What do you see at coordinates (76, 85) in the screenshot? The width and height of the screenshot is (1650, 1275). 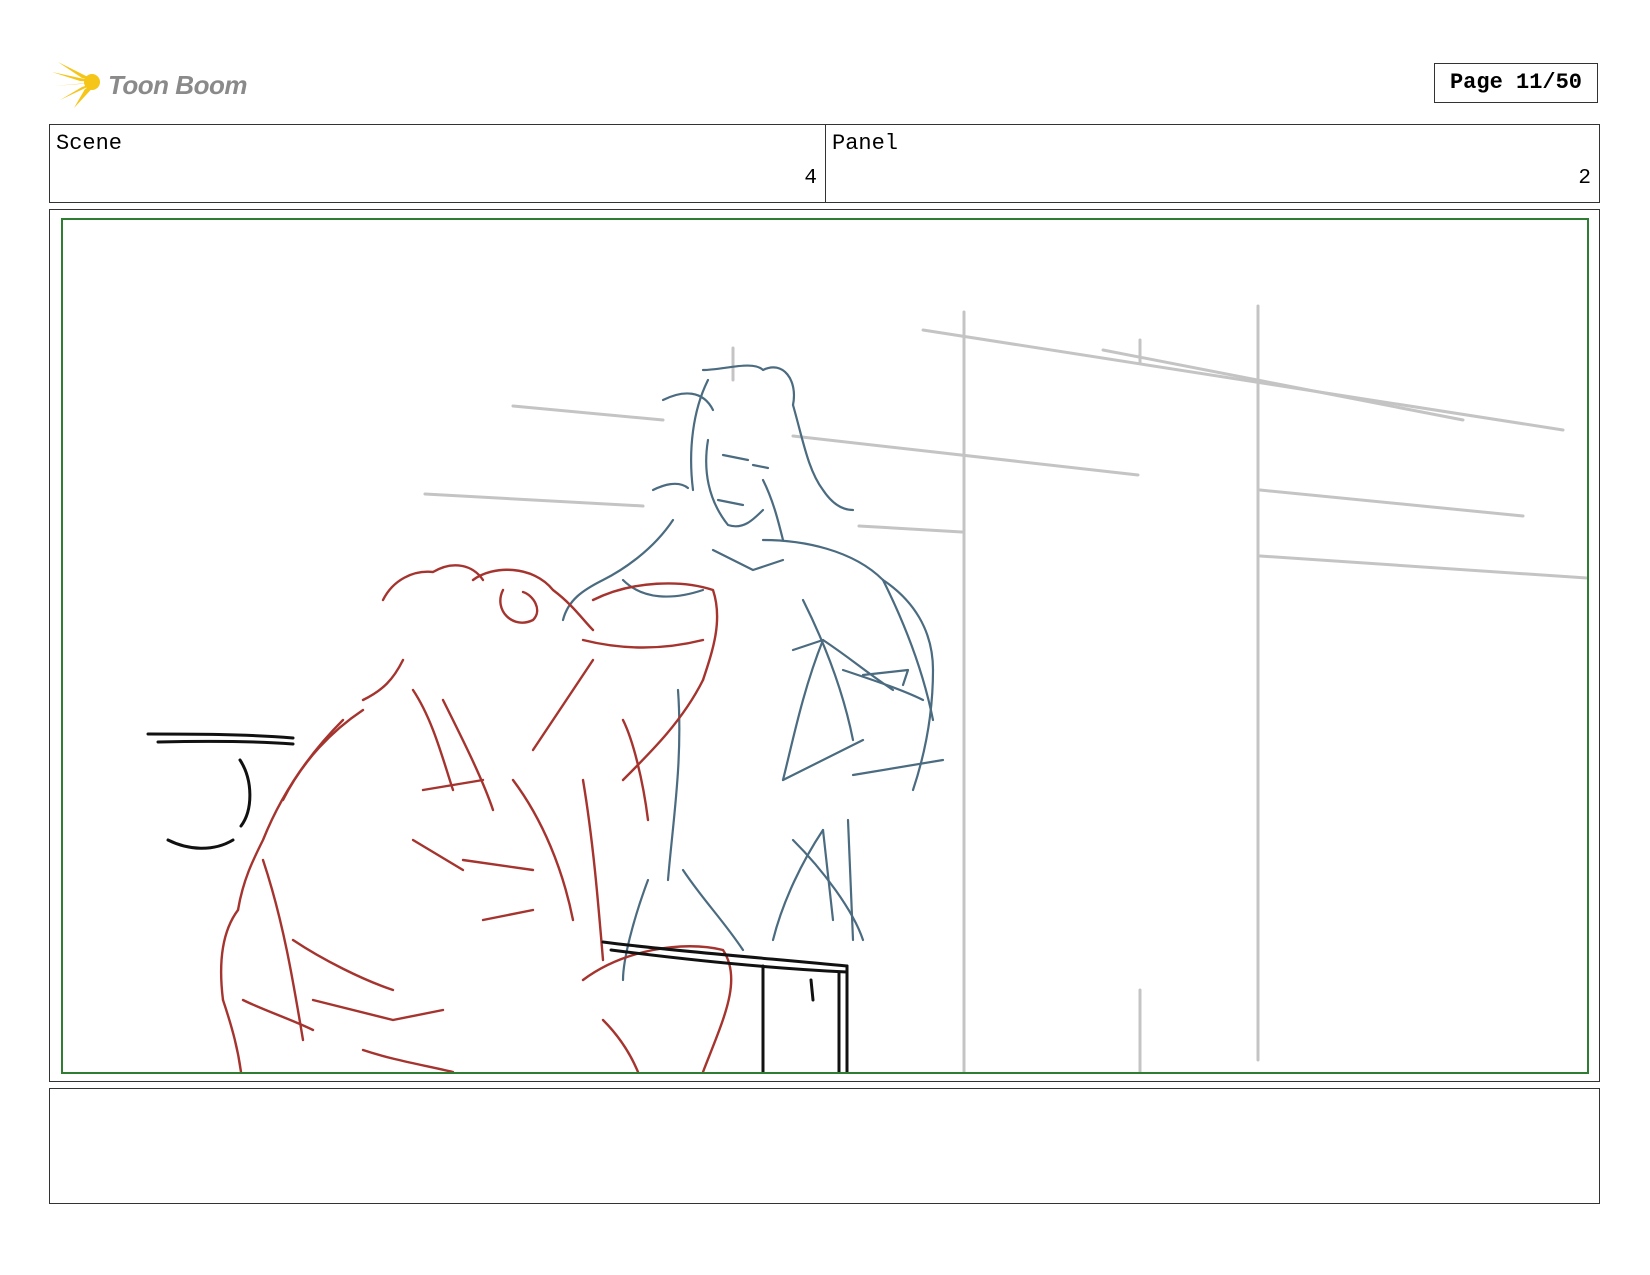 I see `starburst-logo-icon` at bounding box center [76, 85].